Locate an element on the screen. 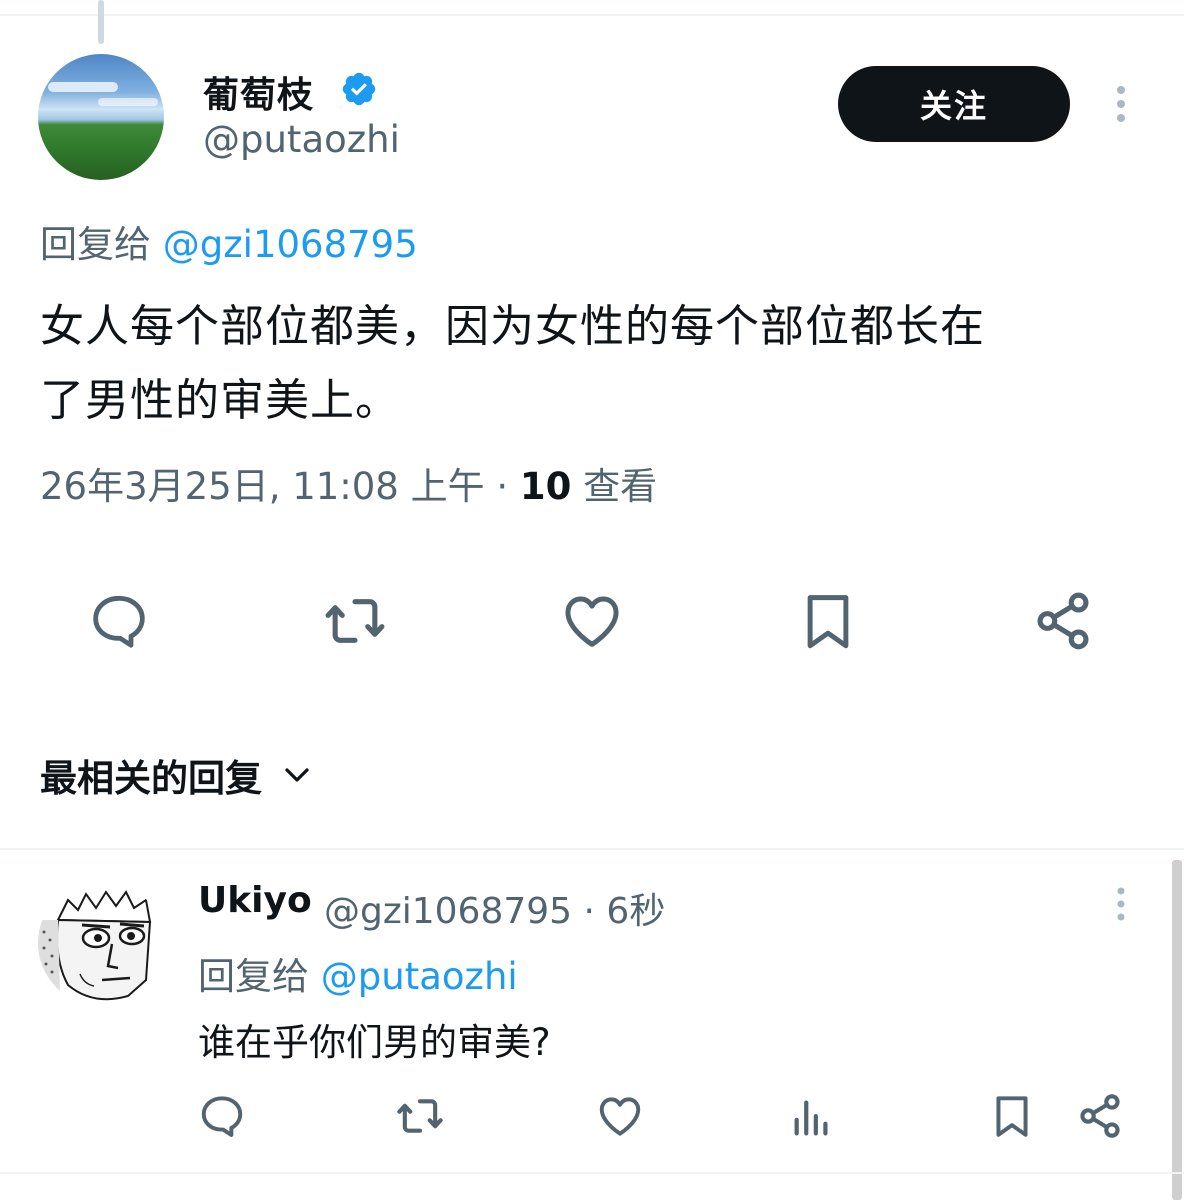 This screenshot has width=1184, height=1200. reply-author-meta: @gzi1068795 · 6秒 is located at coordinates (494, 908).